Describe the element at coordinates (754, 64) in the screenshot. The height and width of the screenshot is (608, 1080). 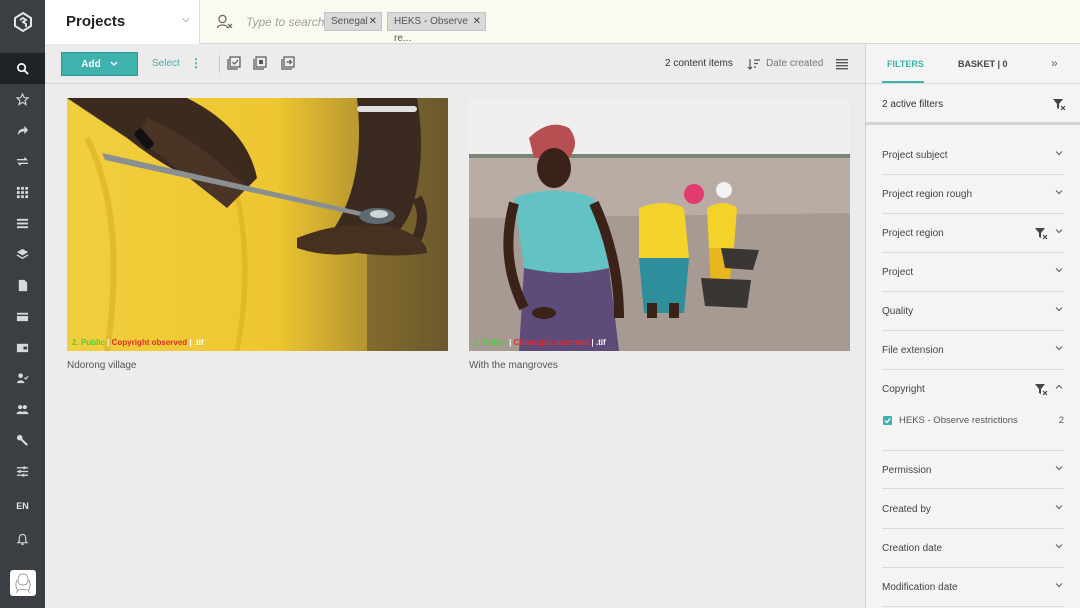
I see `sort-icon` at that location.